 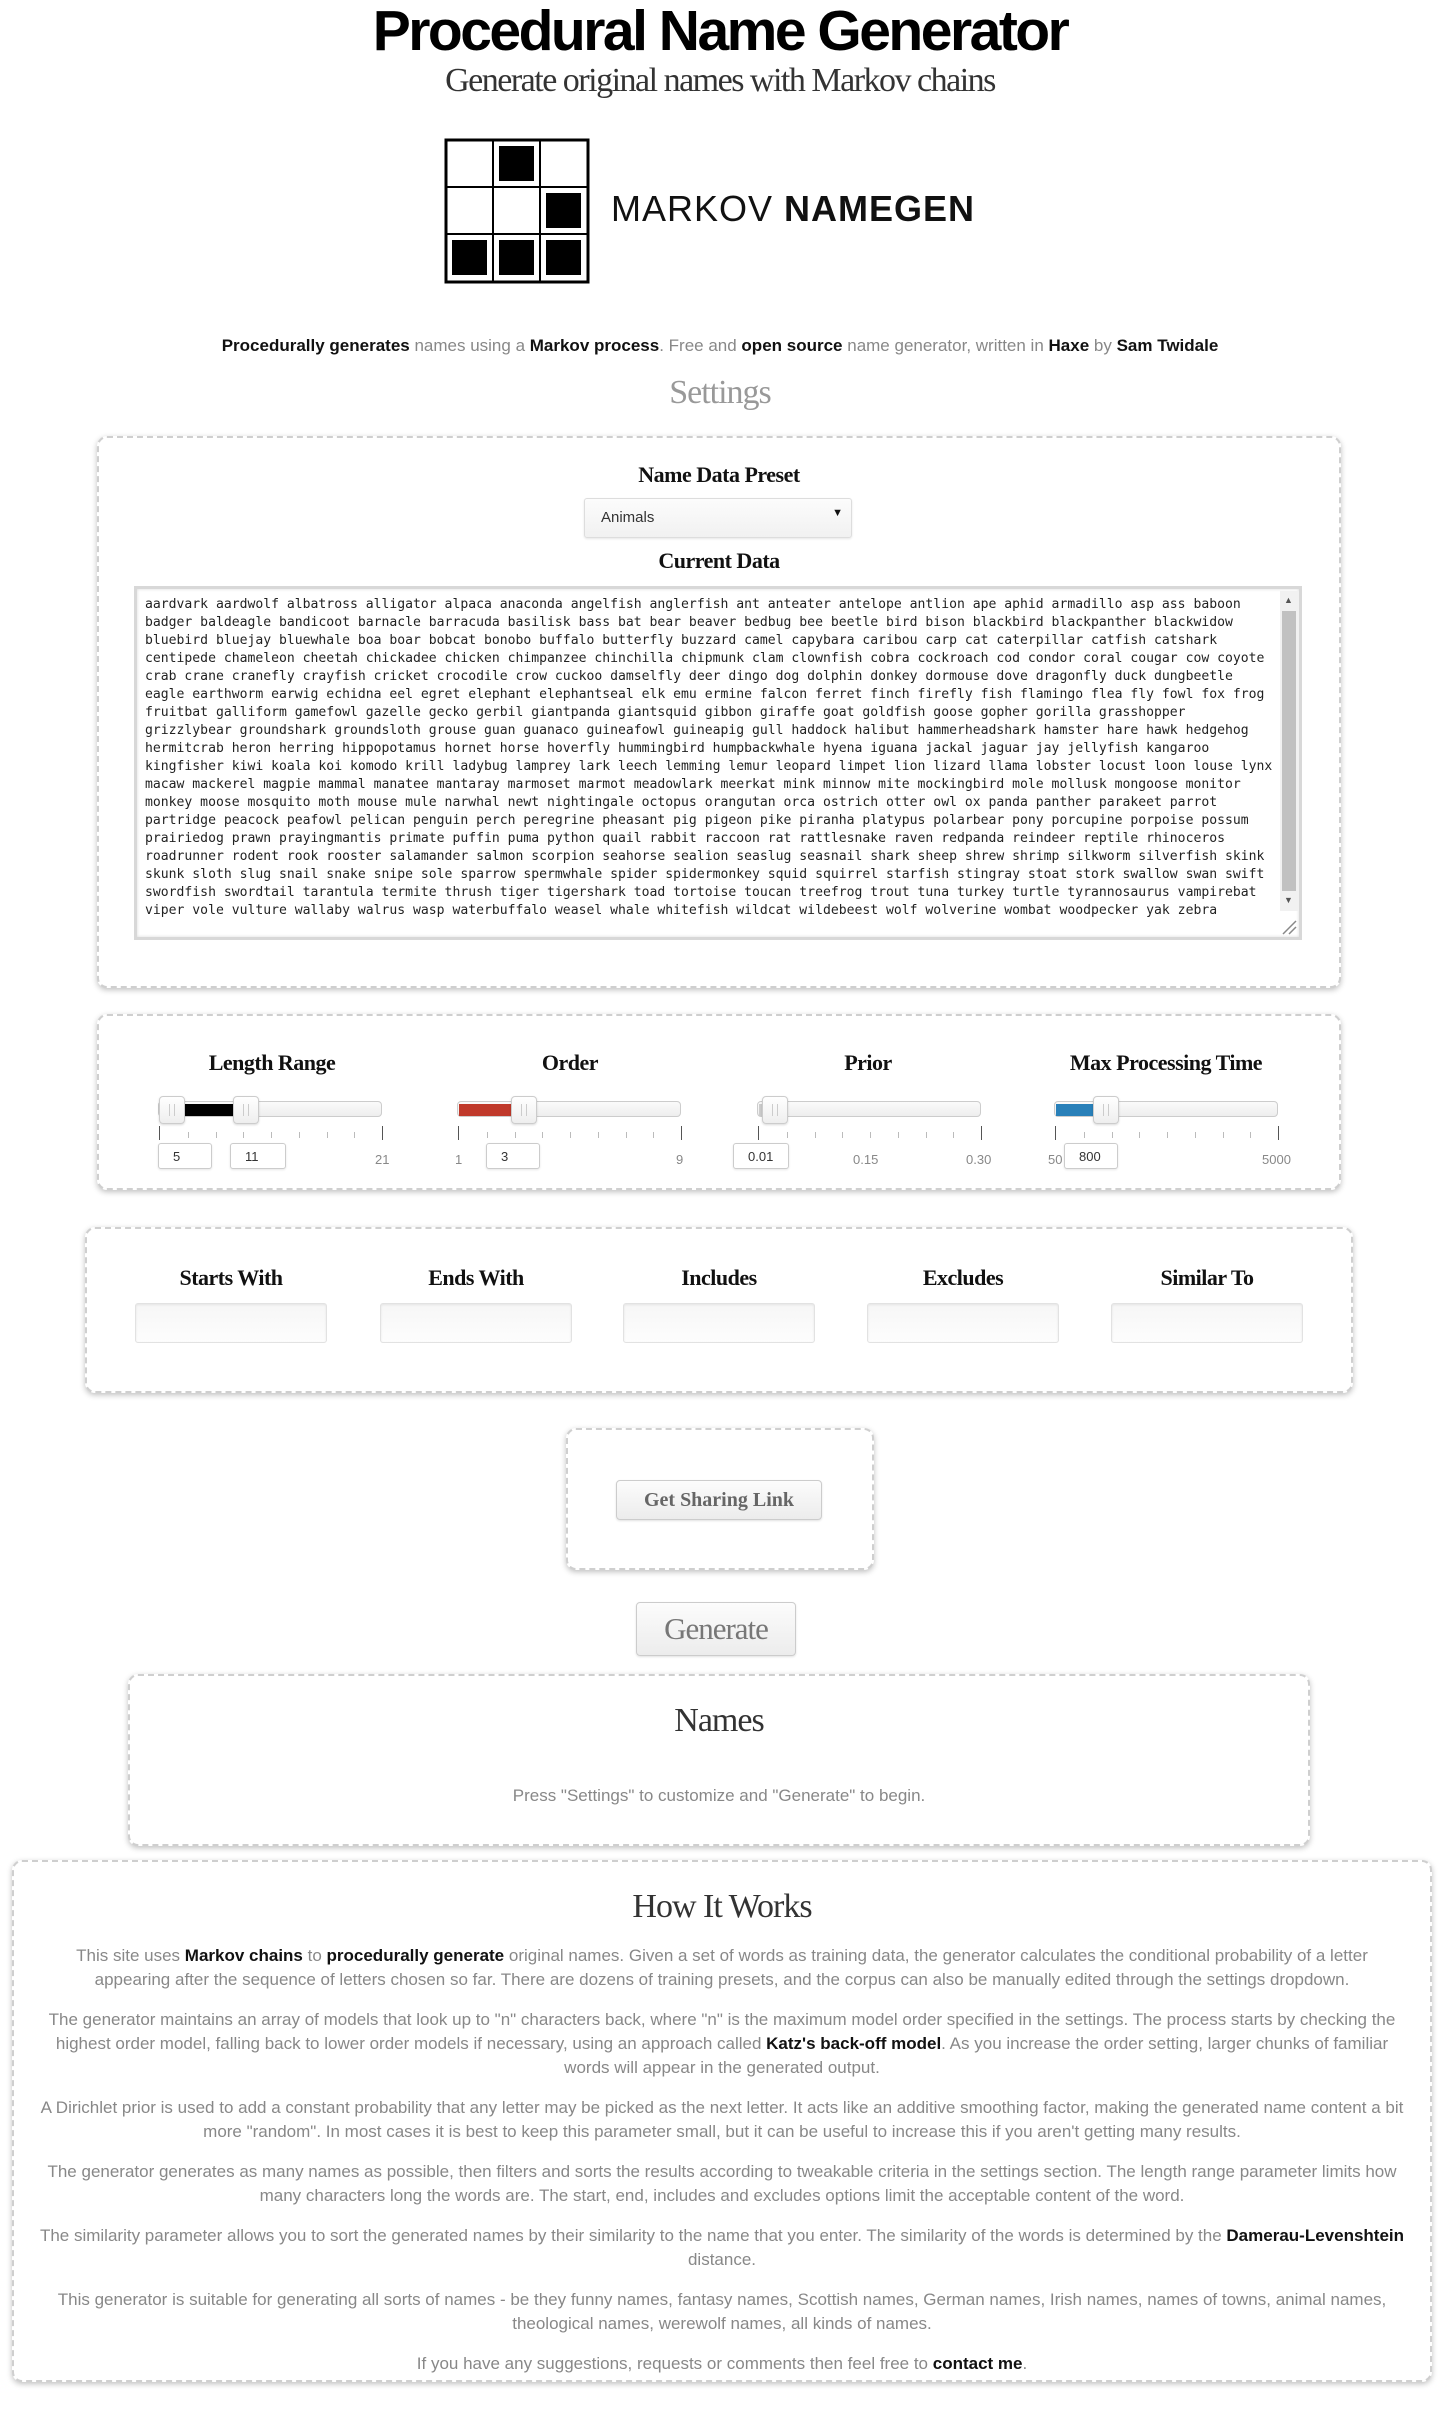 What do you see at coordinates (245, 1110) in the screenshot?
I see `length-max-handle` at bounding box center [245, 1110].